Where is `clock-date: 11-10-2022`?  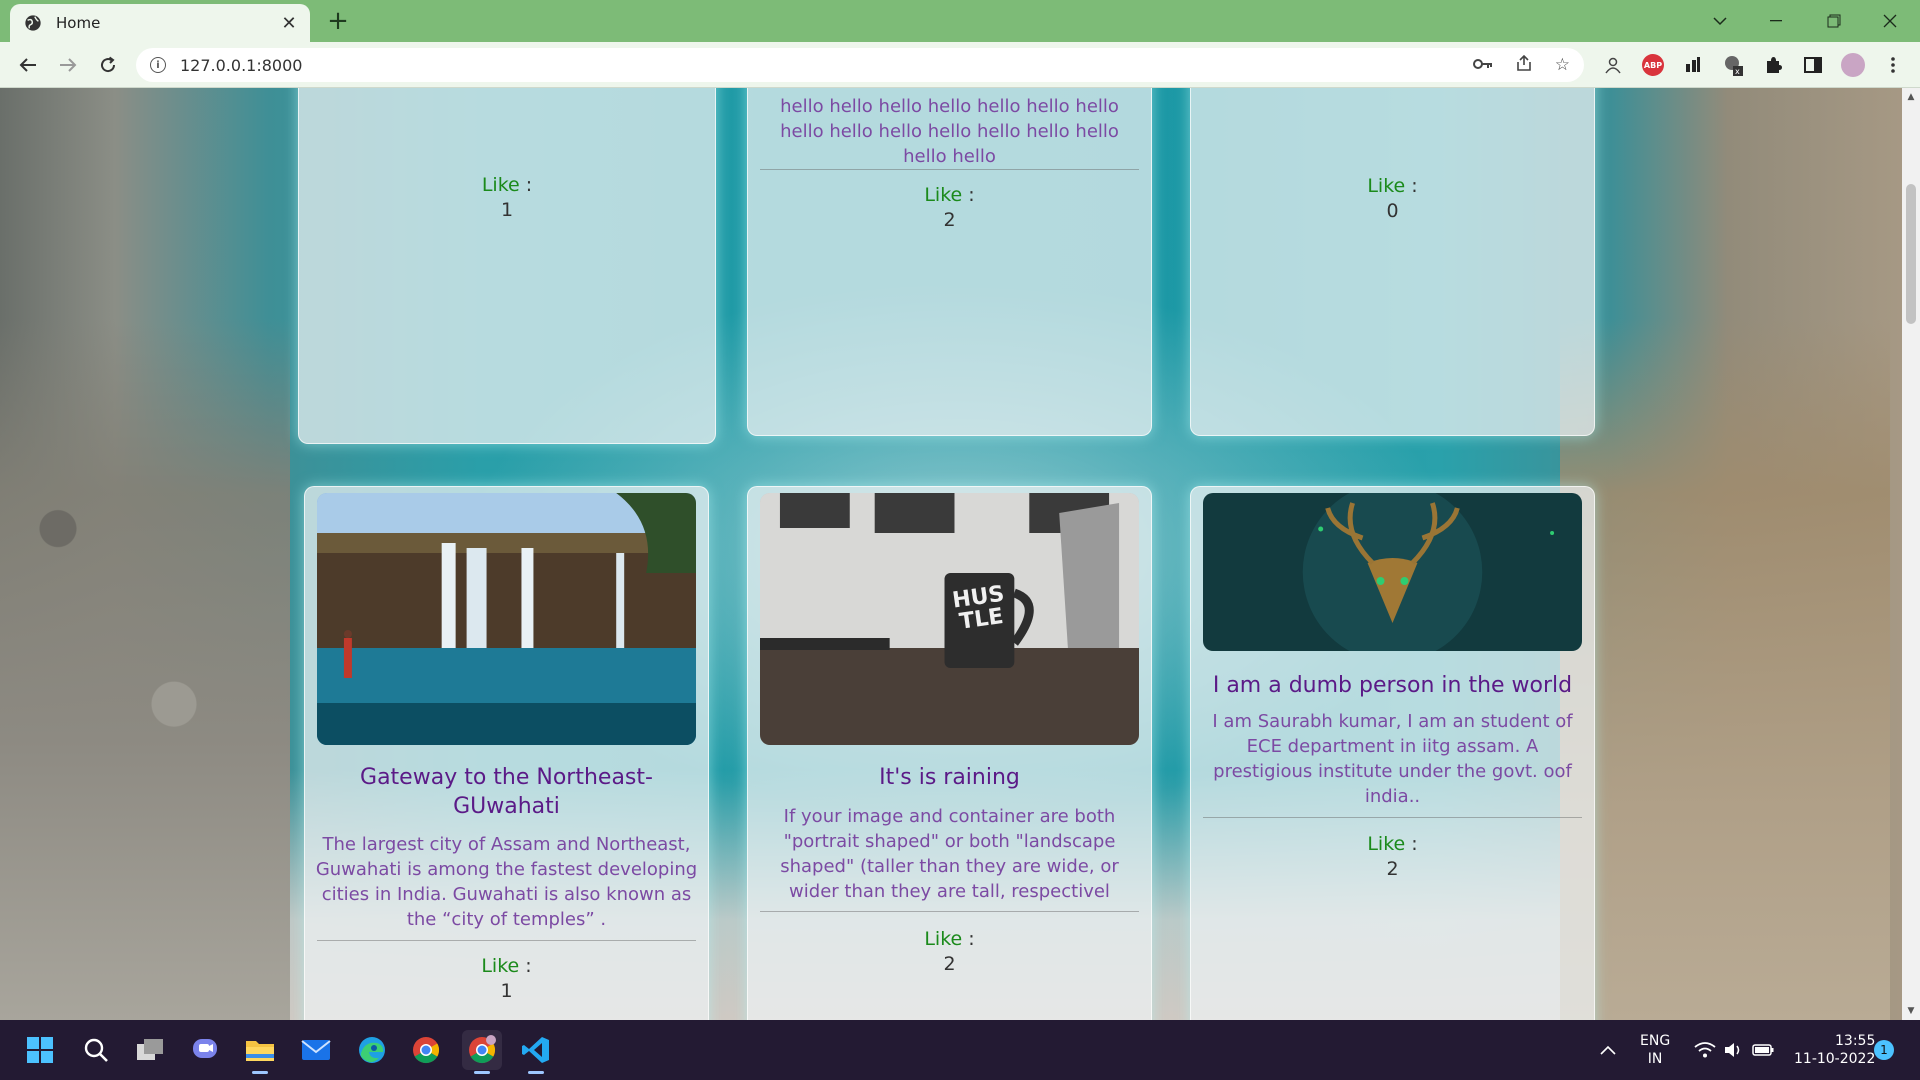
clock-date: 11-10-2022 is located at coordinates (1835, 1059).